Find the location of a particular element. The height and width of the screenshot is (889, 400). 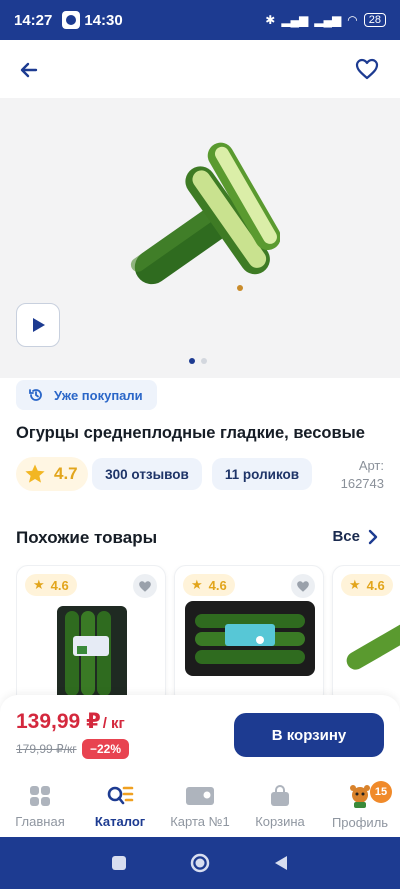

battery-icon: 28 is located at coordinates (374, 20).